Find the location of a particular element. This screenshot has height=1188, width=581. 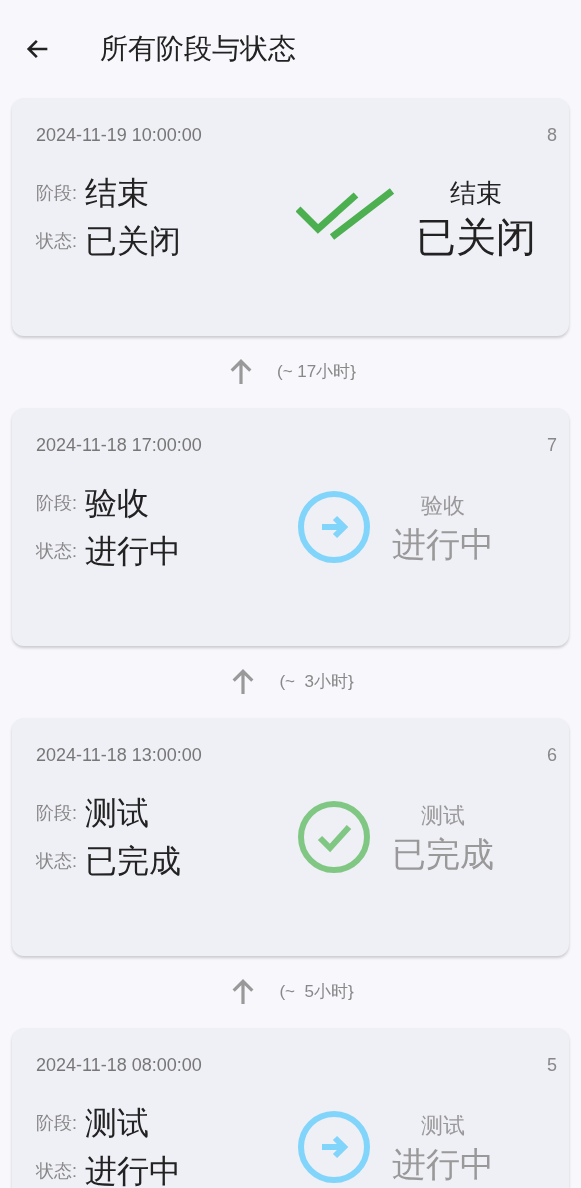

interval-text: (~ 5小时} is located at coordinates (316, 992).